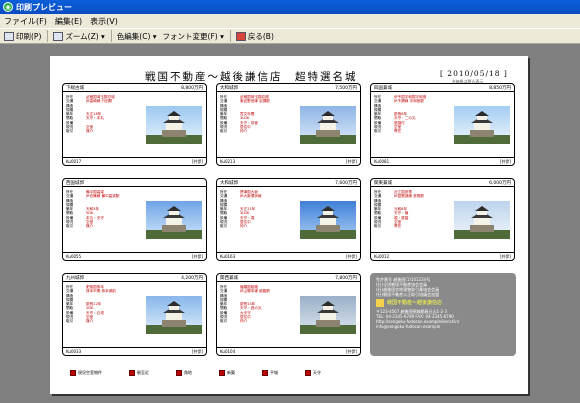 This screenshot has height=403, width=580. Describe the element at coordinates (74, 161) in the screenshot. I see `listing-code: Ku0017` at that location.